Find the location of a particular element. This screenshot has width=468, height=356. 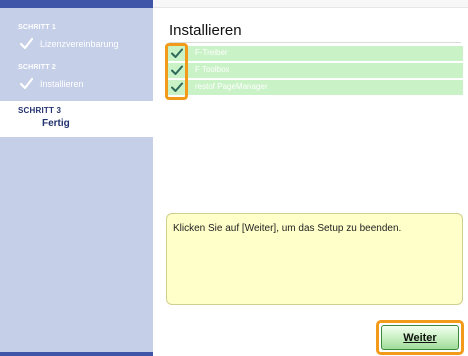

step-name: Fertig is located at coordinates (56, 123).